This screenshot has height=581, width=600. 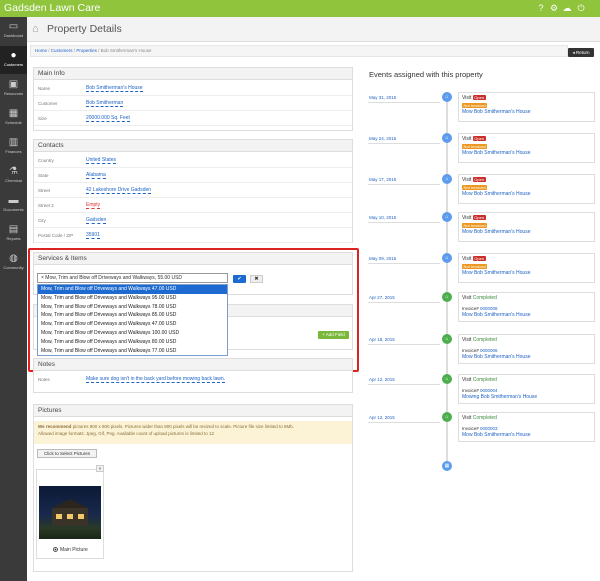 I want to click on gear-icon: ⚙, so click(x=554, y=8).